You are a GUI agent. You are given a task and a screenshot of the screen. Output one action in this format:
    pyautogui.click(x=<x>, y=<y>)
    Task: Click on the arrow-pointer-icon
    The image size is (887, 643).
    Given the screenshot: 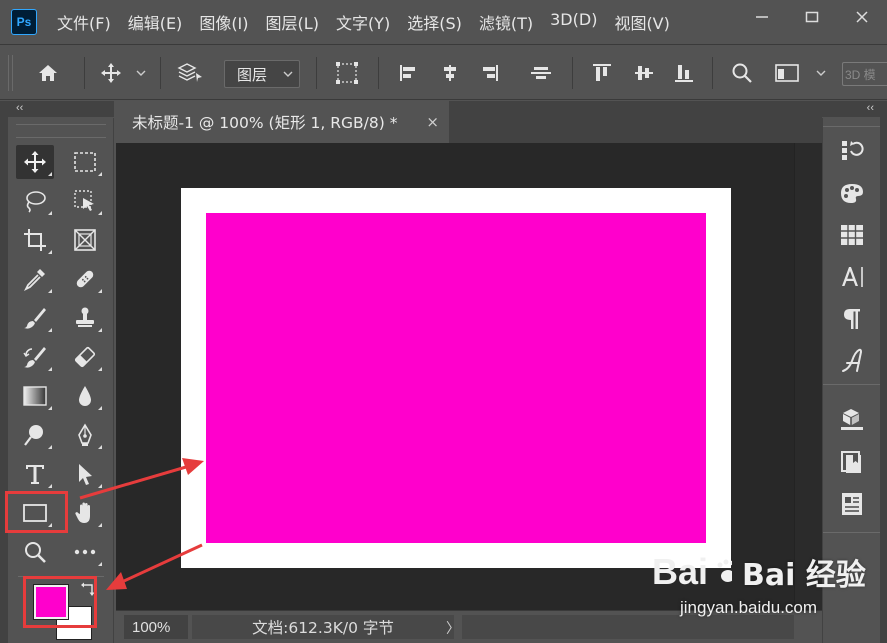 What is the action you would take?
    pyautogui.click(x=85, y=474)
    